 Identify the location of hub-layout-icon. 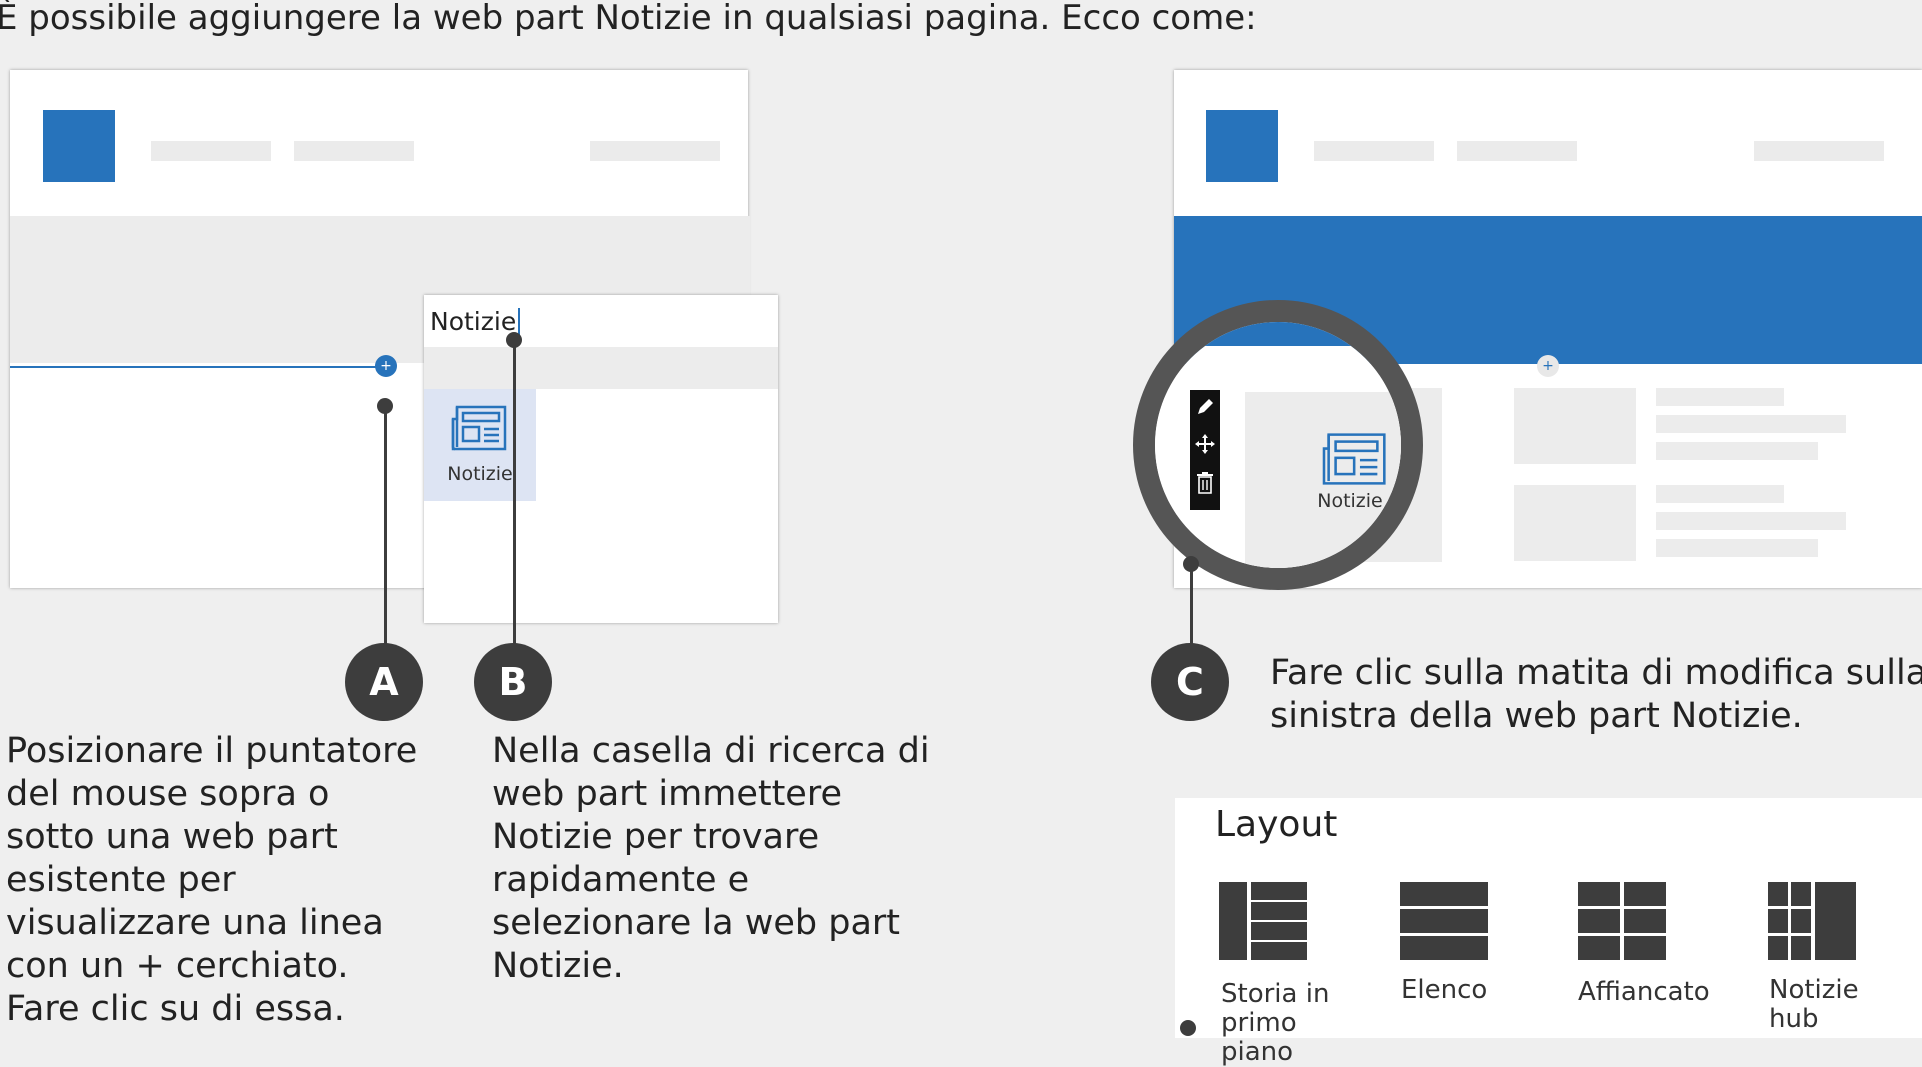
(1812, 921).